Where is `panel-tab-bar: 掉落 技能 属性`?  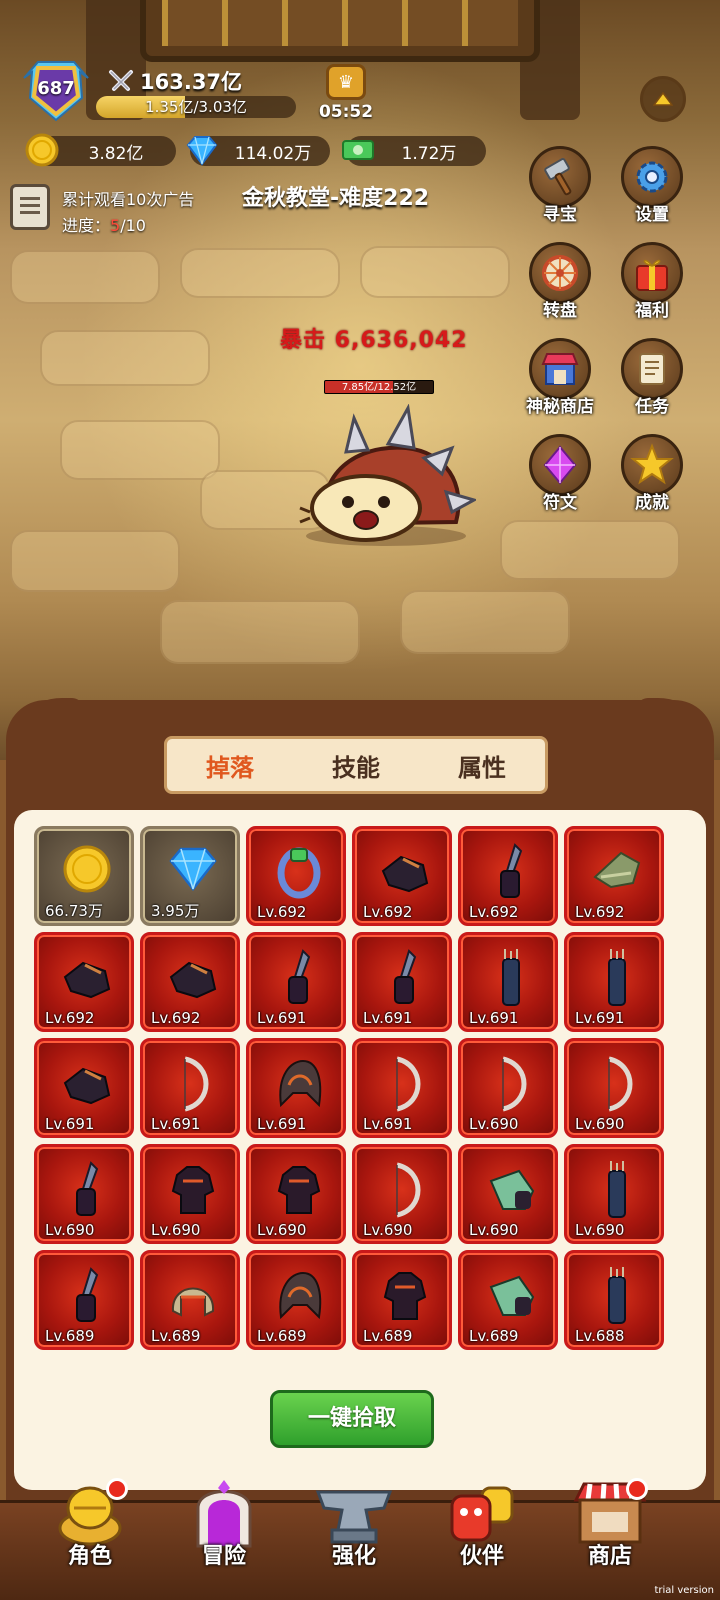 panel-tab-bar: 掉落 技能 属性 is located at coordinates (356, 765).